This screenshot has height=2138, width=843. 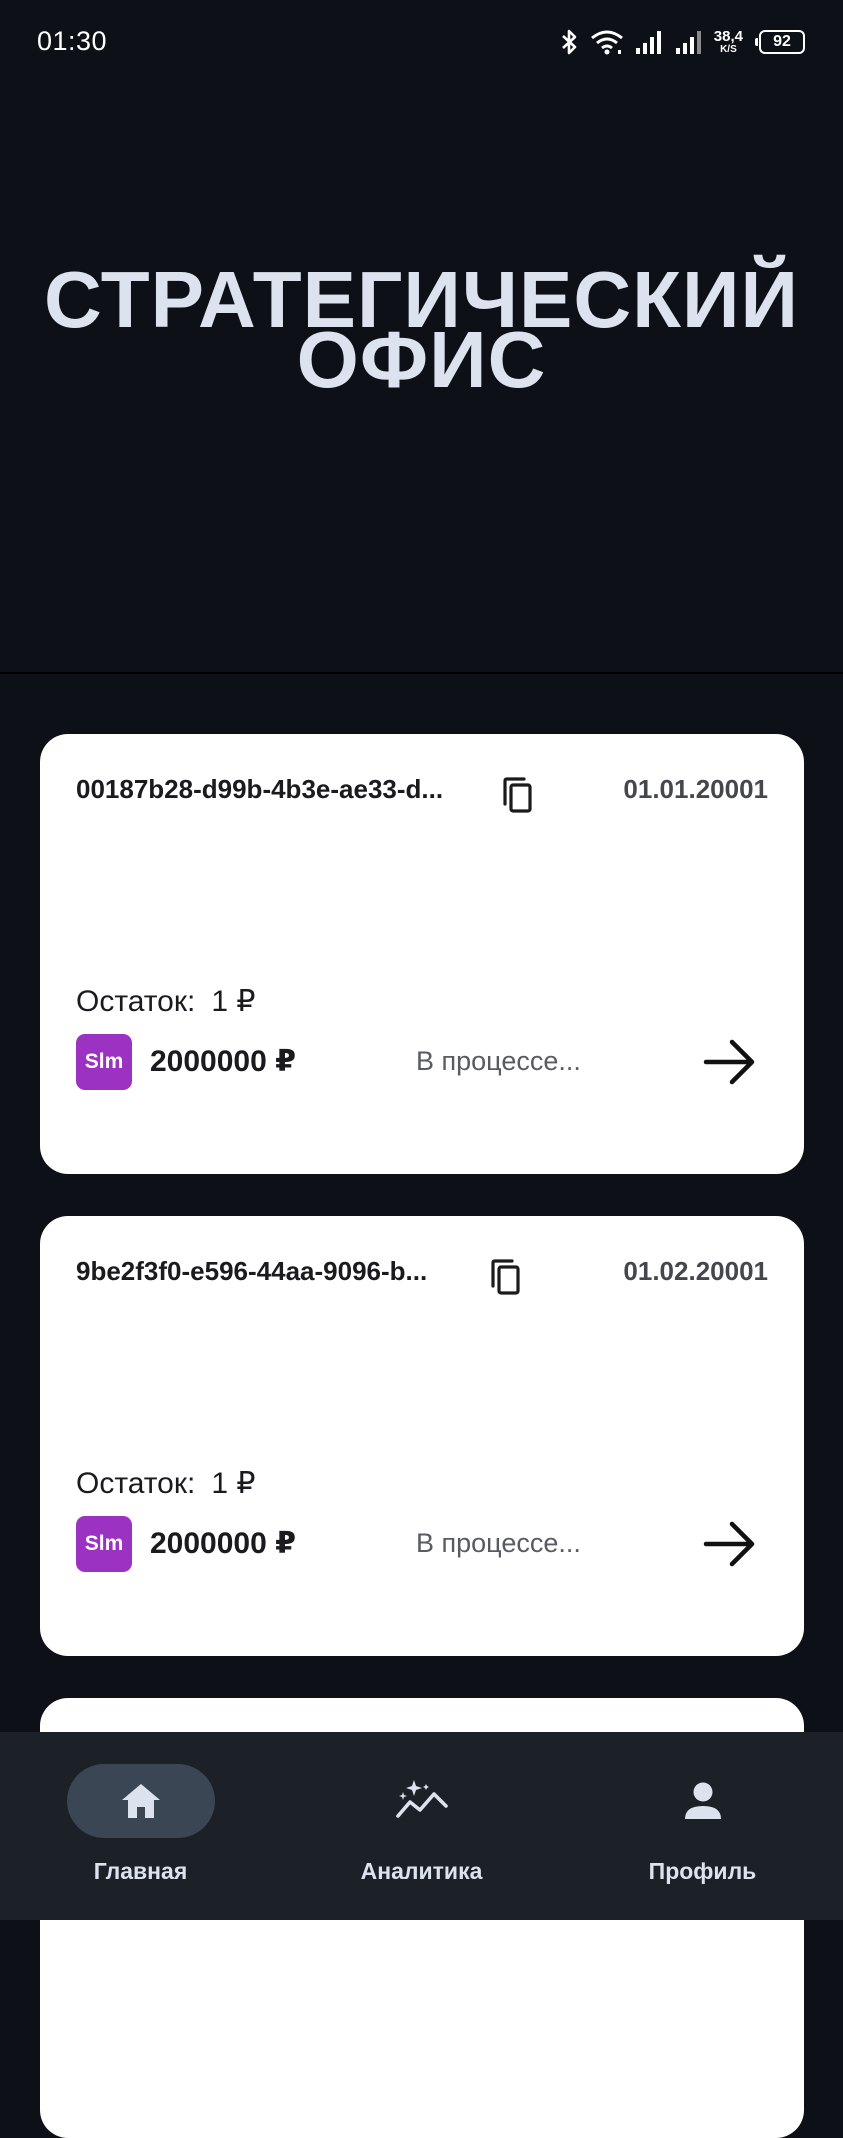 I want to click on nav-item-home: Главная, so click(x=140, y=1824).